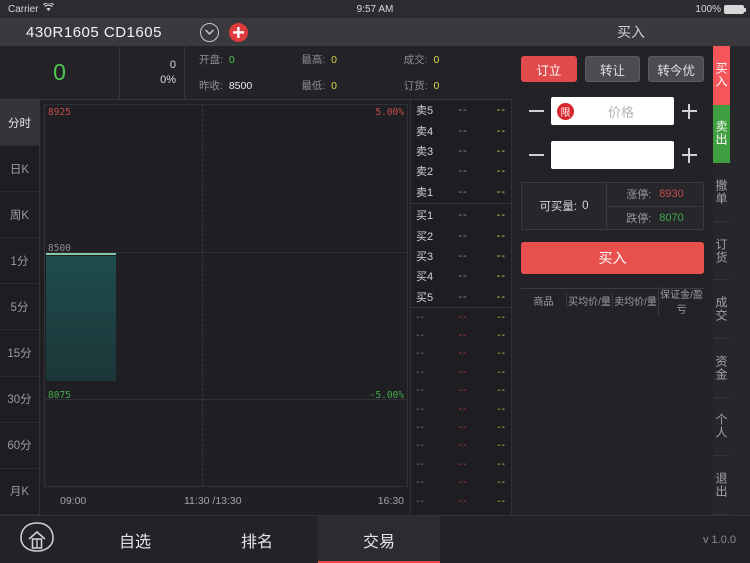  Describe the element at coordinates (19, 353) in the screenshot. I see `period-tab-15min: 15分` at that location.